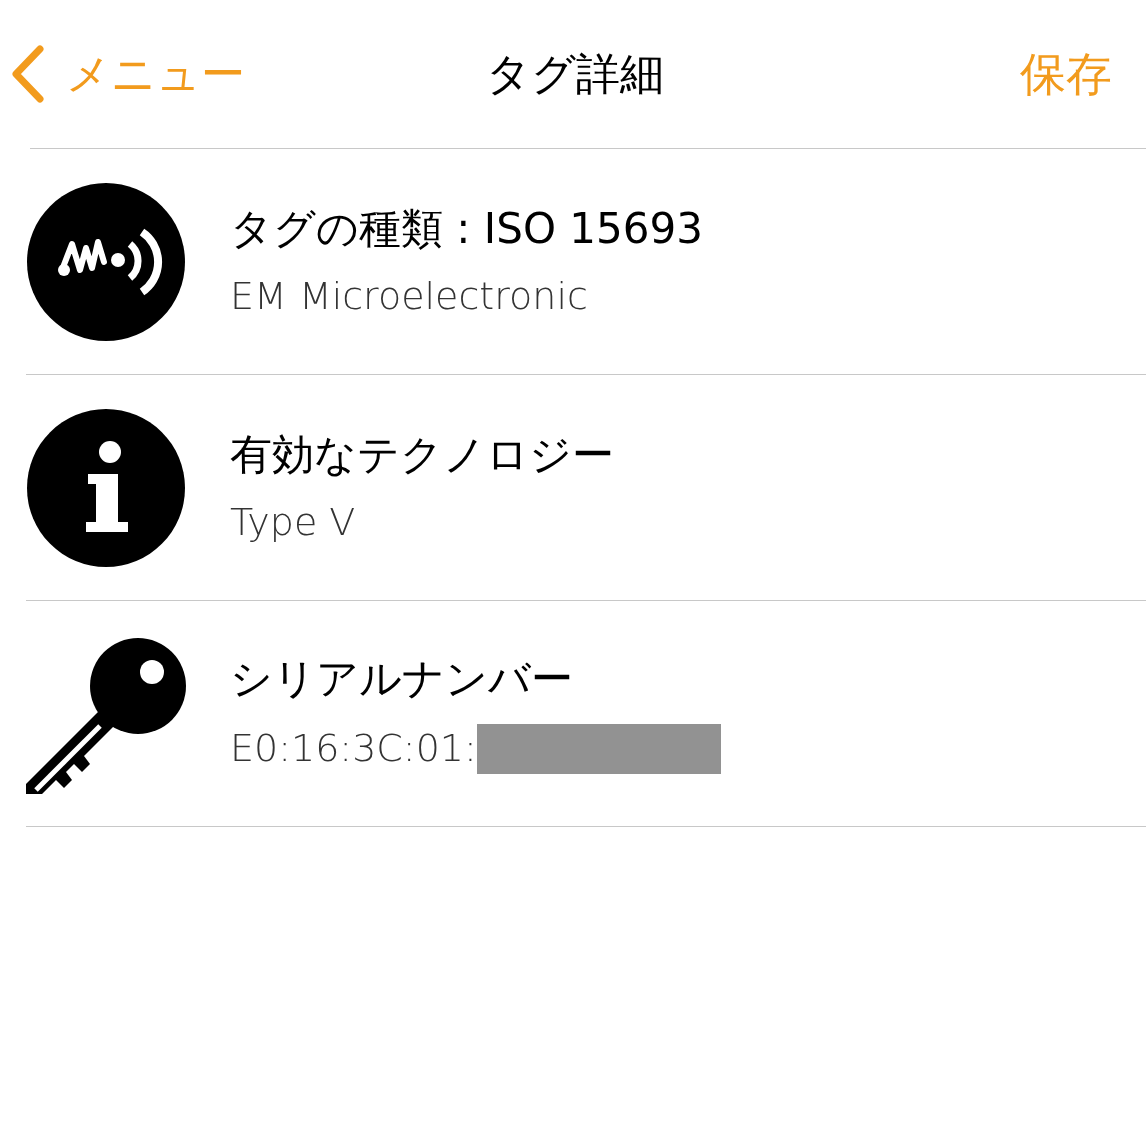  I want to click on info-icon, so click(106, 487).